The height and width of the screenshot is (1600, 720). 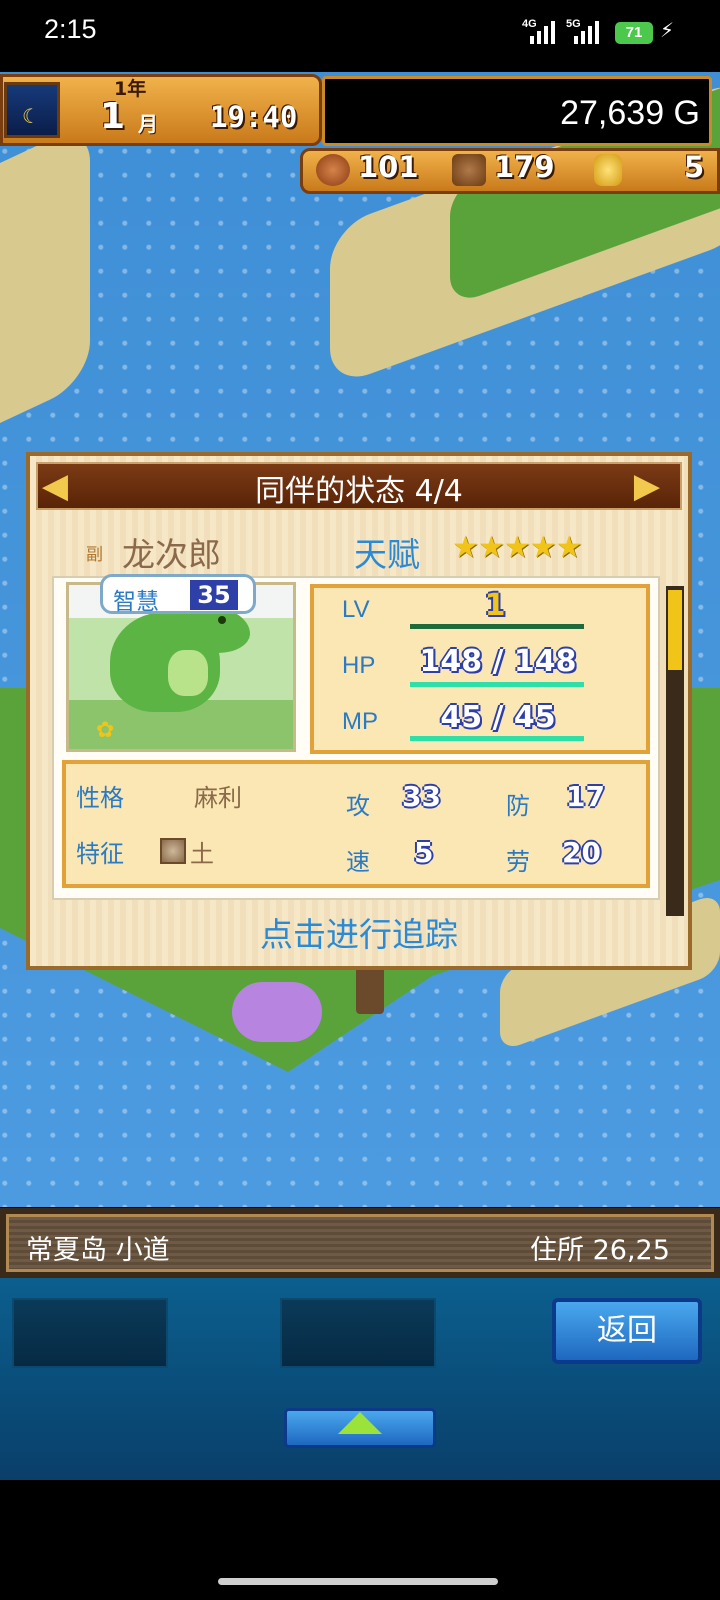 What do you see at coordinates (634, 33) in the screenshot?
I see `battery-icon: 71` at bounding box center [634, 33].